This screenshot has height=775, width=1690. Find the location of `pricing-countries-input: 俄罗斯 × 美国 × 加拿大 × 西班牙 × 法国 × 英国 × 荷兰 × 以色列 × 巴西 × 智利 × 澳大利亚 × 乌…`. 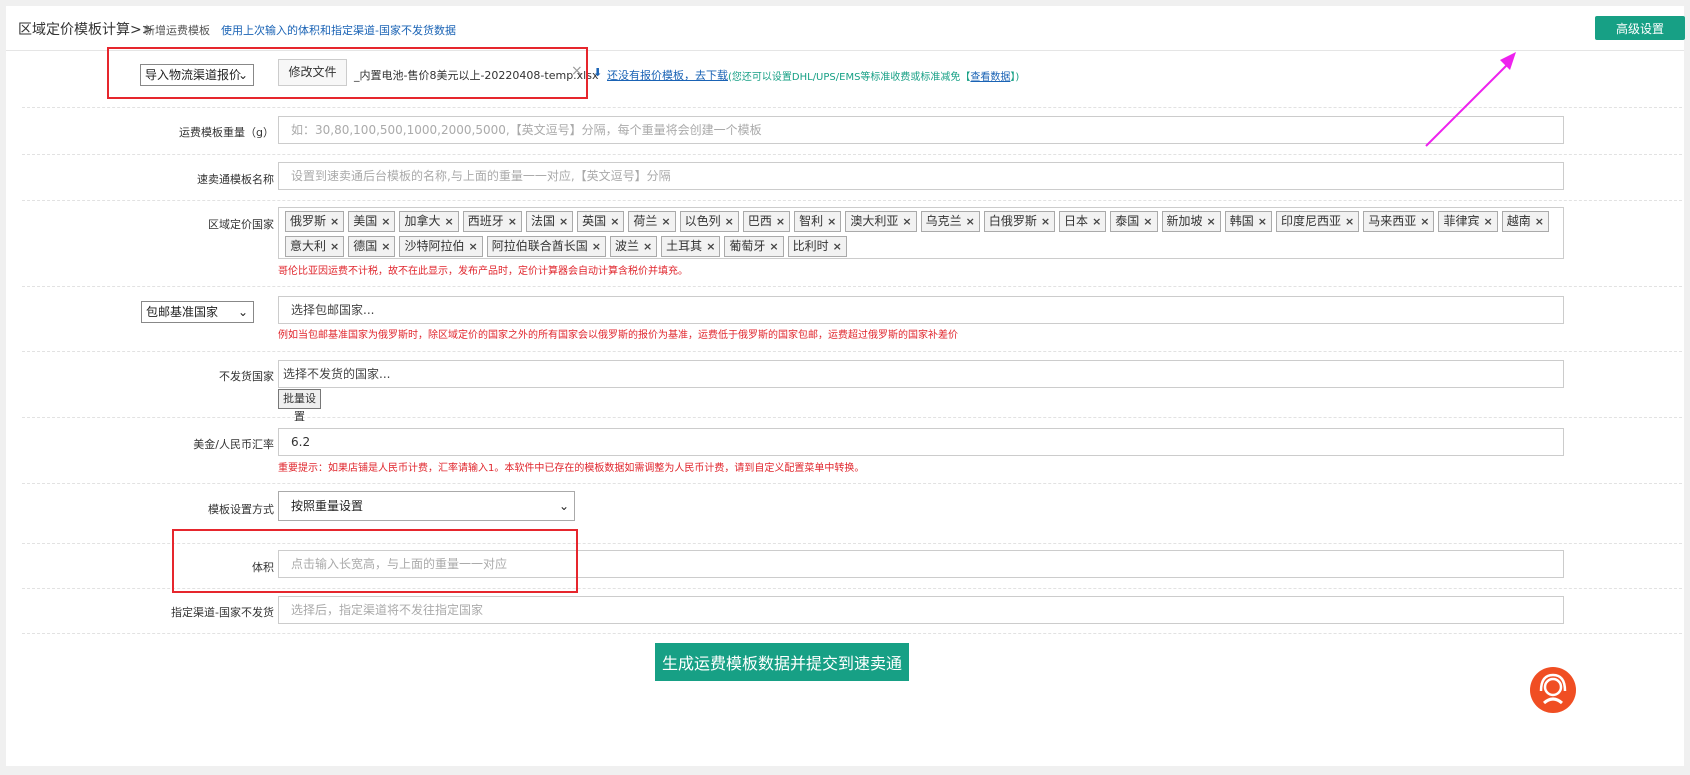

pricing-countries-input: 俄罗斯 × 美国 × 加拿大 × 西班牙 × 法国 × 英国 × 荷兰 × 以色列 × 巴西 × 智利 × 澳大利亚 × 乌… is located at coordinates (921, 233).